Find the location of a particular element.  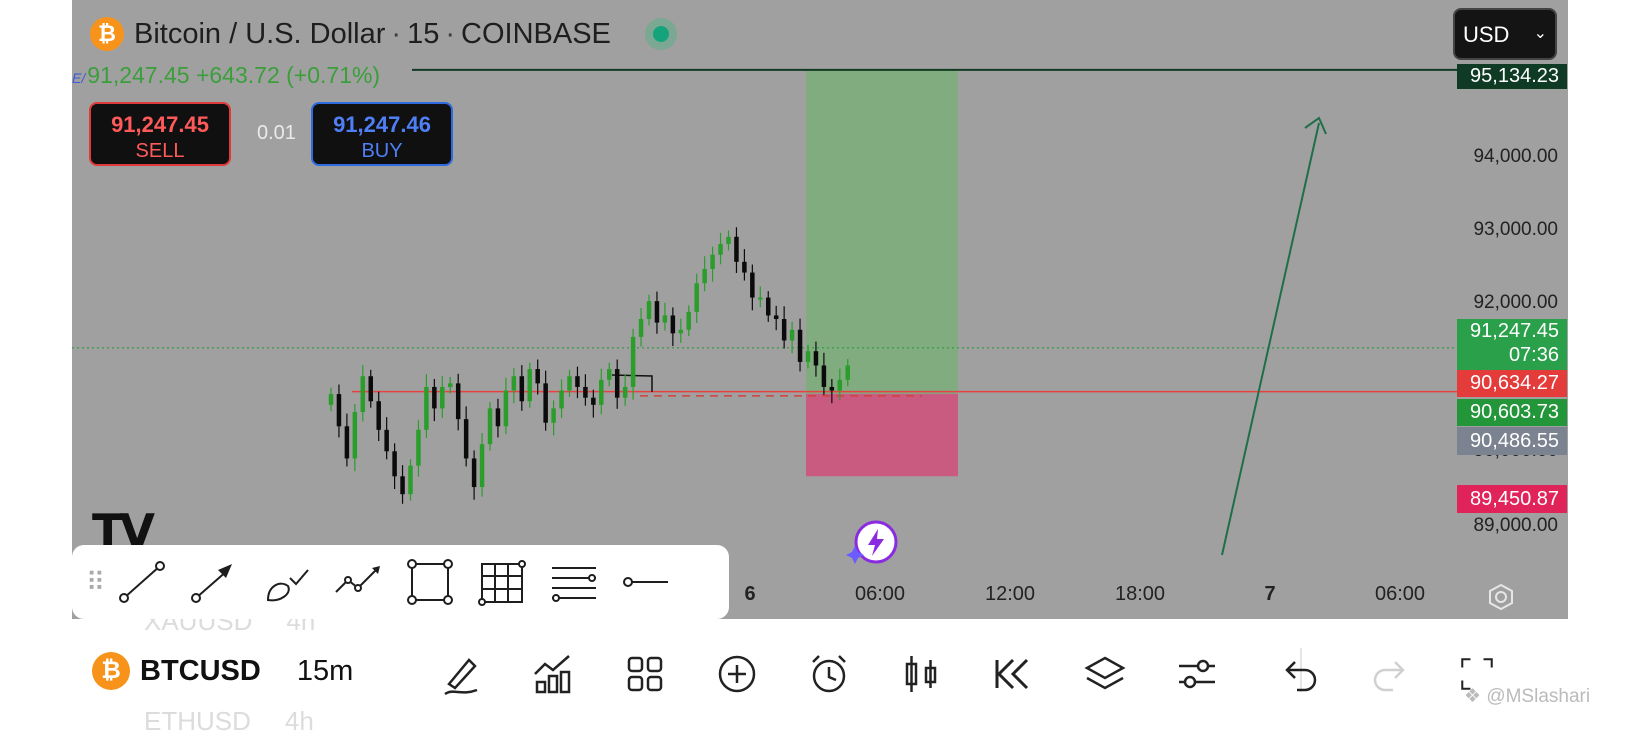

time-tick: 12:00 is located at coordinates (1010, 594).